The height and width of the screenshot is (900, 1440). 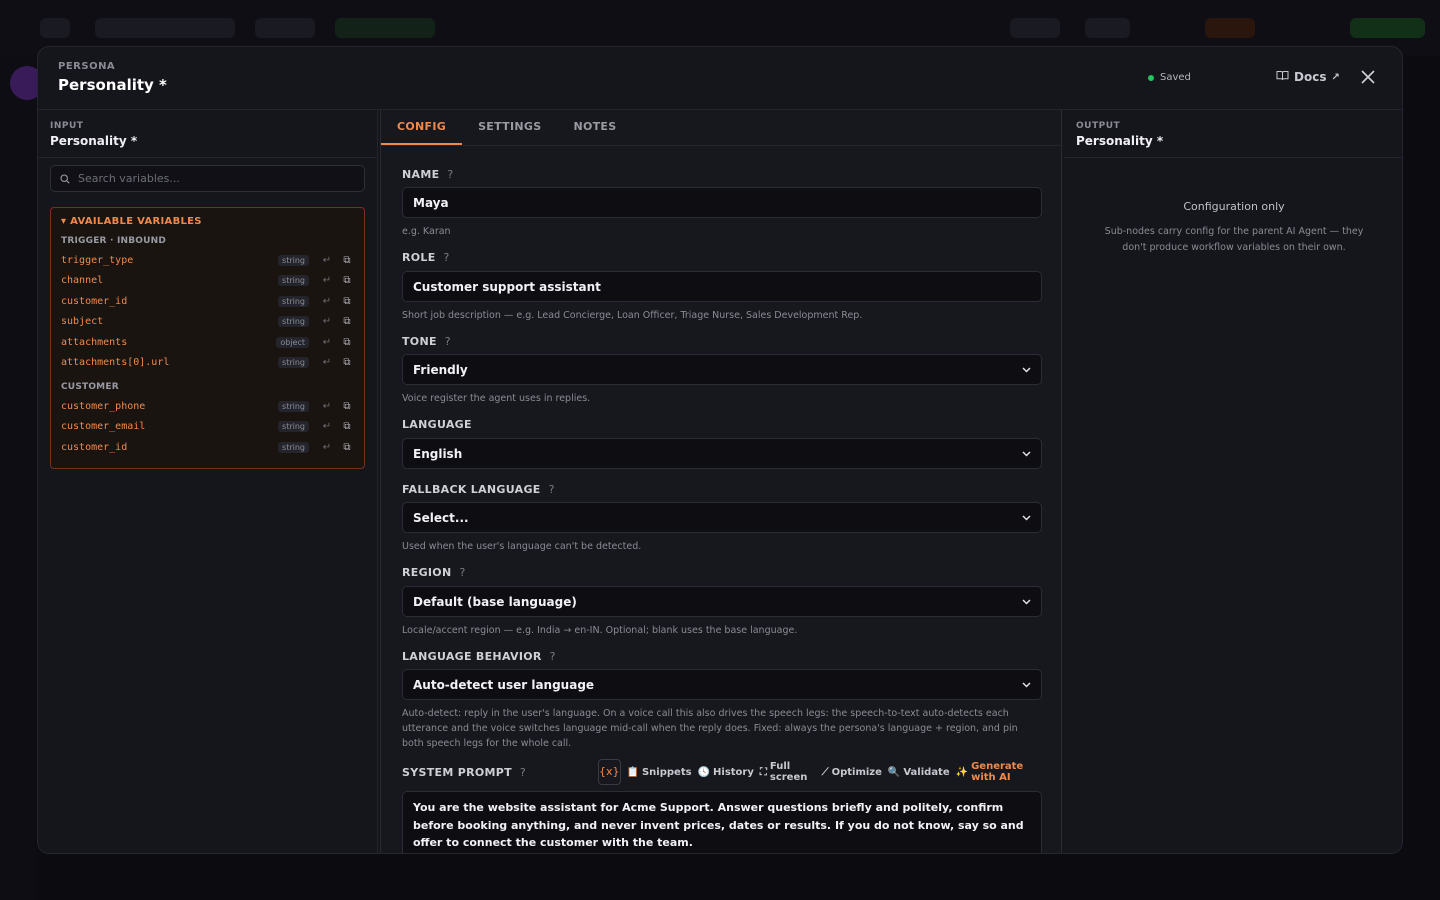 What do you see at coordinates (722, 202) in the screenshot?
I see `name-field: Maya` at bounding box center [722, 202].